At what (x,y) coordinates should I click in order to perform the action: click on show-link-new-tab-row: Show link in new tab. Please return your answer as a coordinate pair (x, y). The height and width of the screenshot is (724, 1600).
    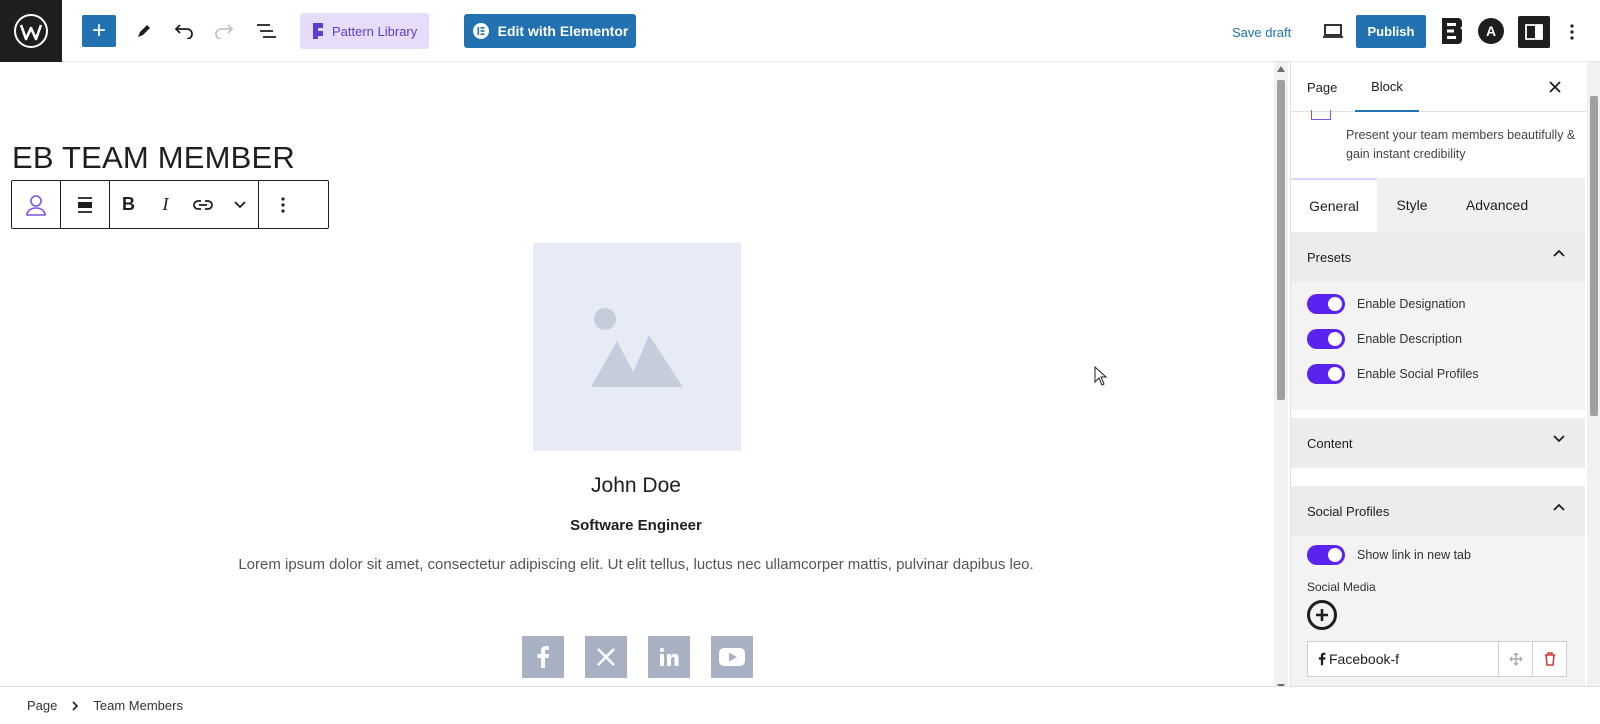
    Looking at the image, I should click on (1389, 555).